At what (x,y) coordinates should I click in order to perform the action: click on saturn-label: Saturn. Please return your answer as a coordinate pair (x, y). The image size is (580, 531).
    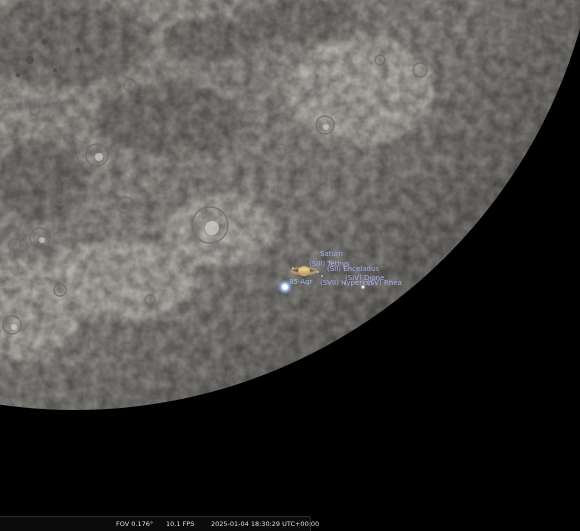
    Looking at the image, I should click on (331, 254).